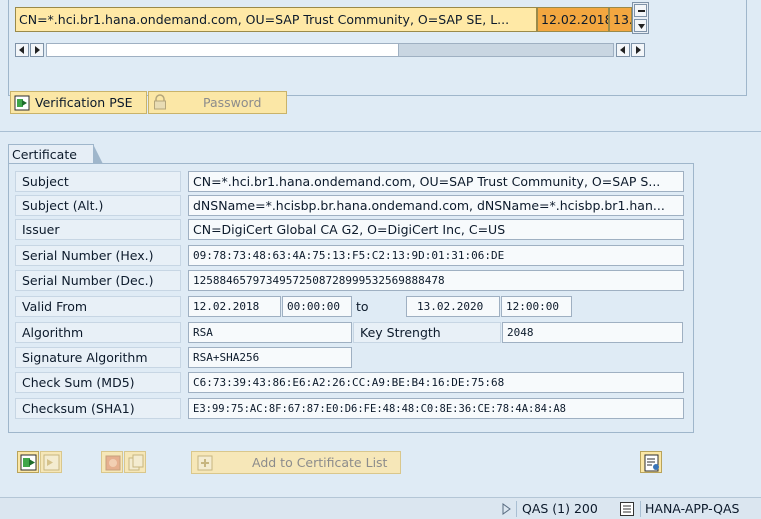  What do you see at coordinates (560, 508) in the screenshot?
I see `system-info: QAS (1) 200` at bounding box center [560, 508].